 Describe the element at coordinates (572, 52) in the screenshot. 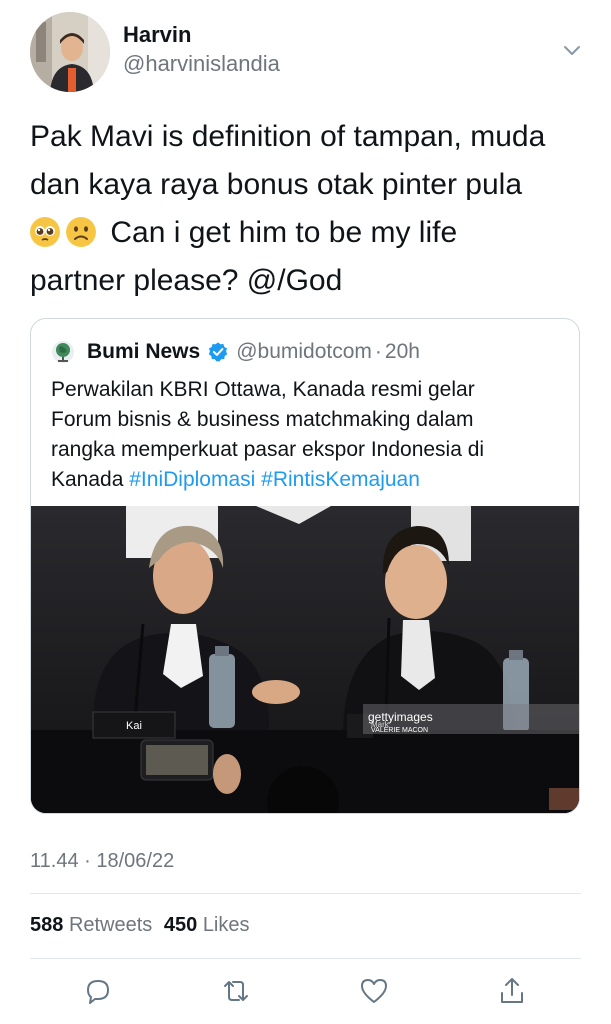

I see `chevron-down-icon` at that location.